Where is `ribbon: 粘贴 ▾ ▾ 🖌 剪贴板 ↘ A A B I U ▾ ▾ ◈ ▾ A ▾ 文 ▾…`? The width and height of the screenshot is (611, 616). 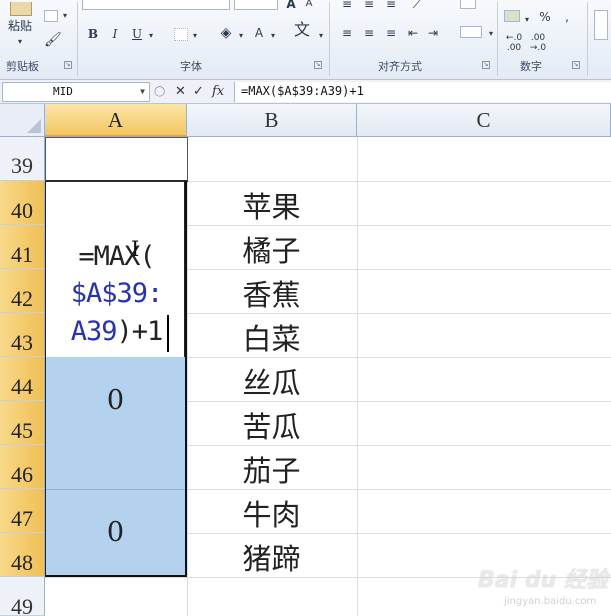
ribbon: 粘贴 ▾ ▾ 🖌 剪贴板 ↘ A A B I U ▾ ▾ ◈ ▾ A ▾ 文 ▾… is located at coordinates (305, 40).